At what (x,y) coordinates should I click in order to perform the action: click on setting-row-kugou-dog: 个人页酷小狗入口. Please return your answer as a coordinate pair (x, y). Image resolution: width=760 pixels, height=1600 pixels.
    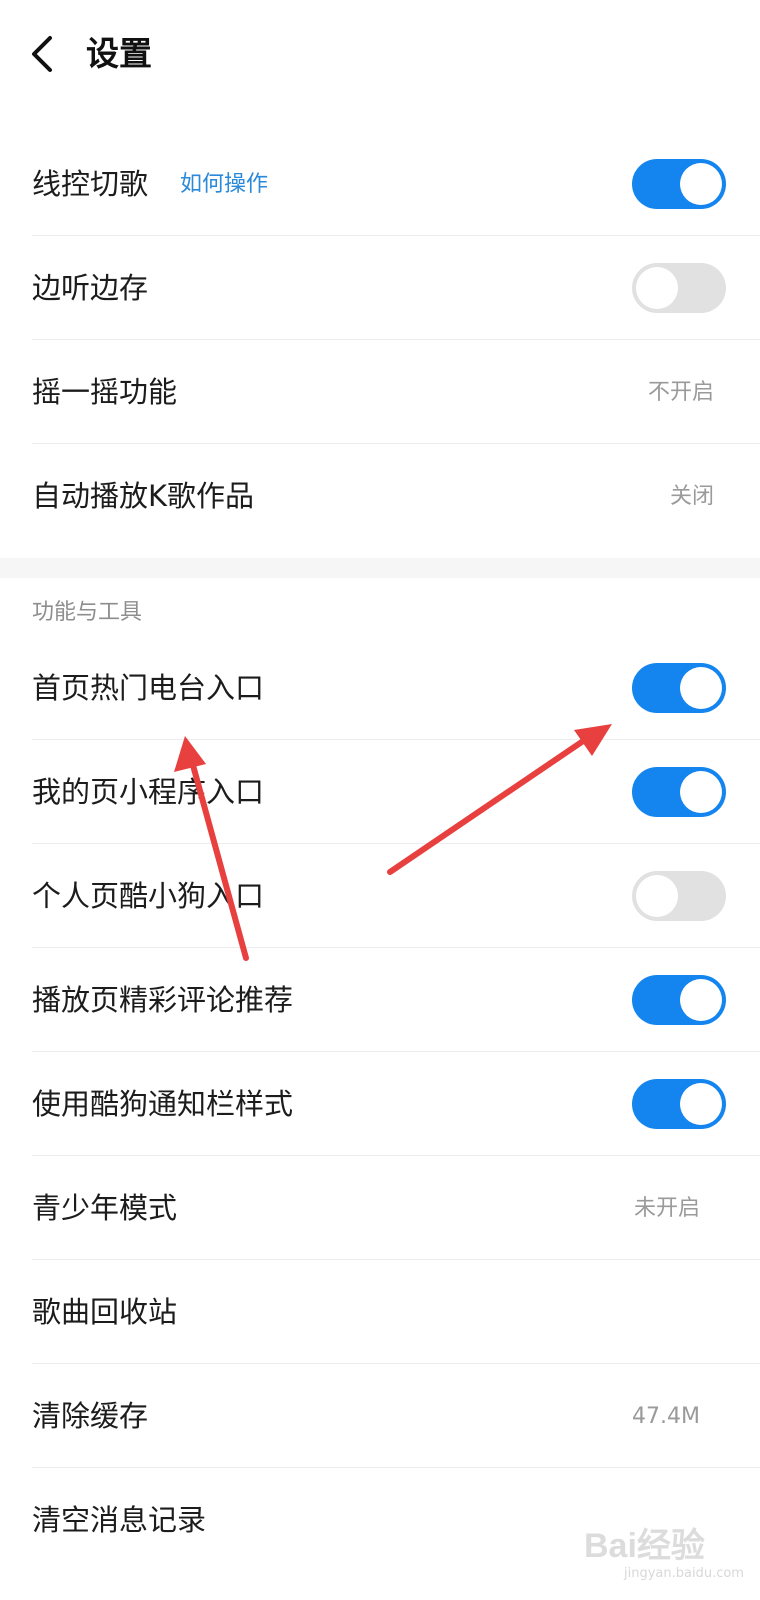
    Looking at the image, I should click on (380, 896).